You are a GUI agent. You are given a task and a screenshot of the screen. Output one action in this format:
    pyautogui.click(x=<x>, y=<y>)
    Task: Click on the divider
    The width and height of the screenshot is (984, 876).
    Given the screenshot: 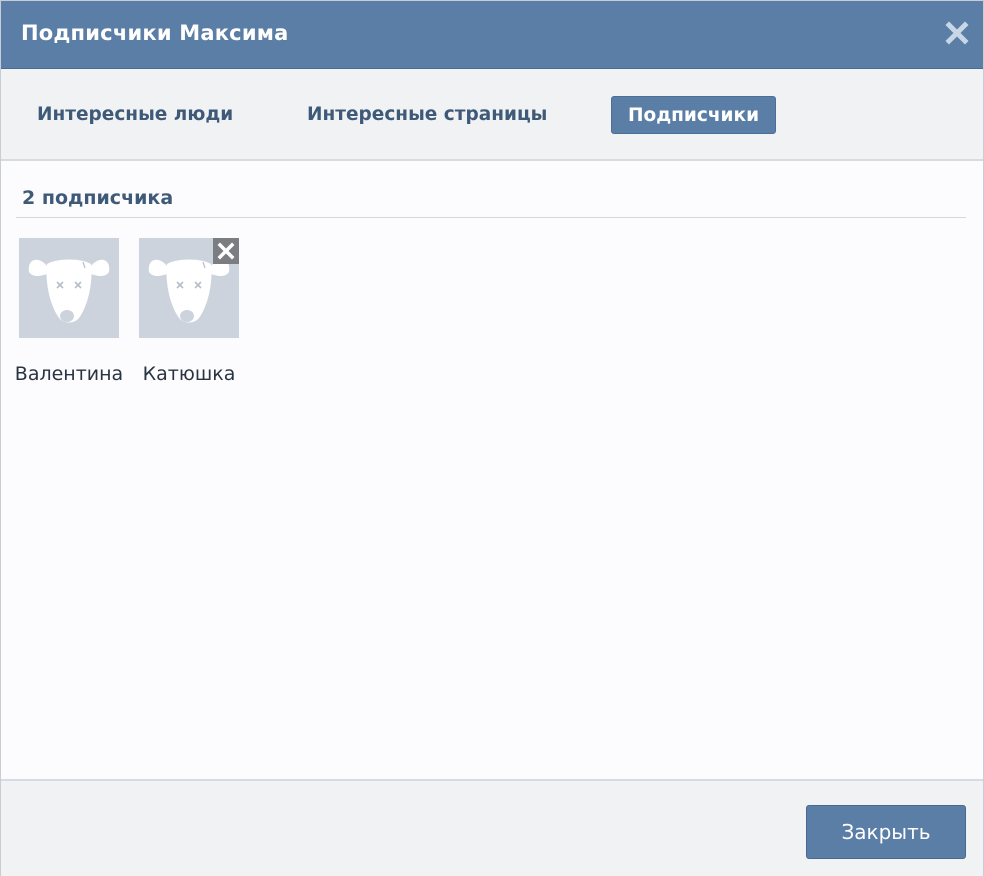 What is the action you would take?
    pyautogui.click(x=491, y=217)
    